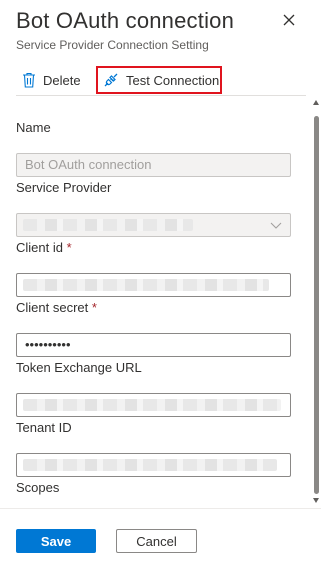  Describe the element at coordinates (154, 493) in the screenshot. I see `scopes-field-group: Scopes` at that location.